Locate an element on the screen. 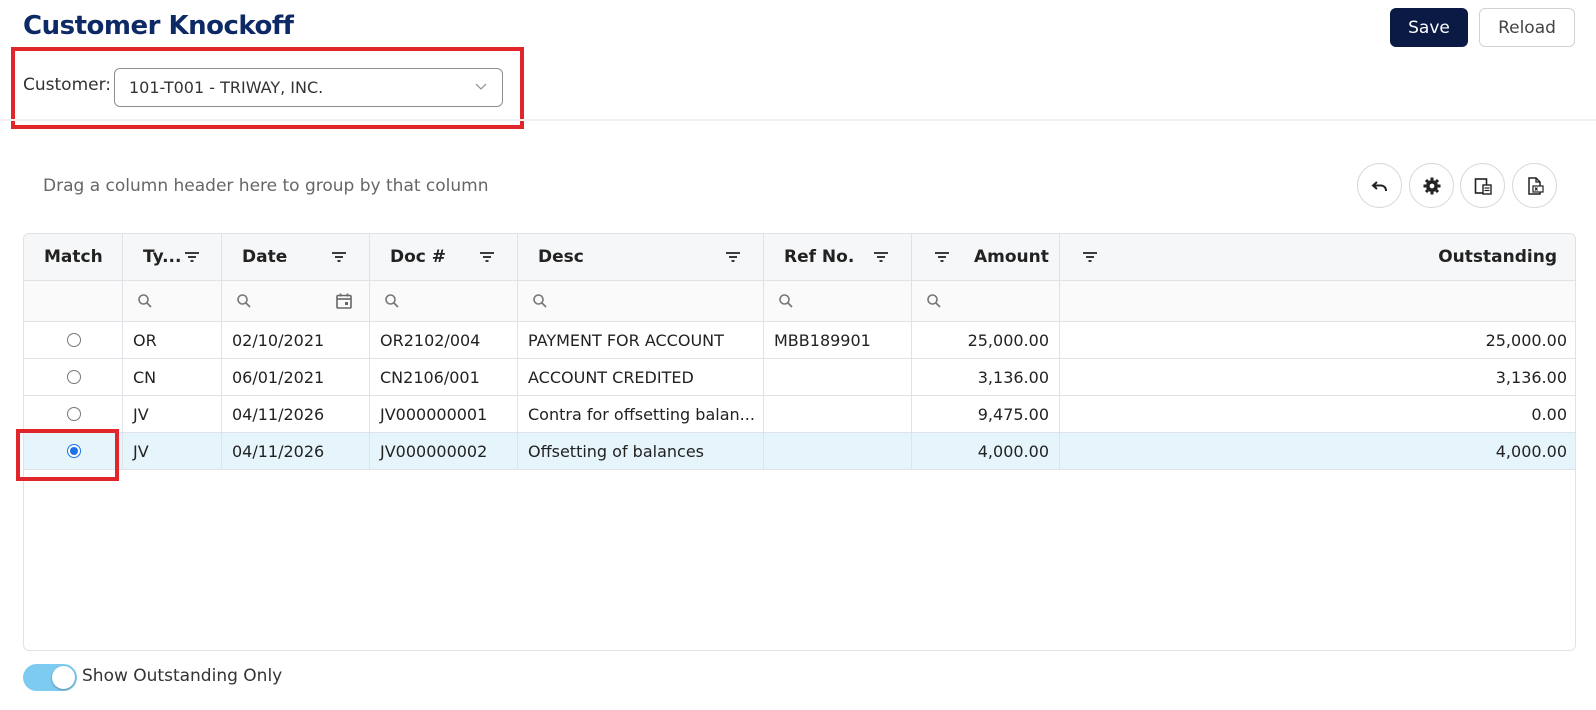  desc-cell: PAYMENT FOR ACCOUNT is located at coordinates (641, 340).